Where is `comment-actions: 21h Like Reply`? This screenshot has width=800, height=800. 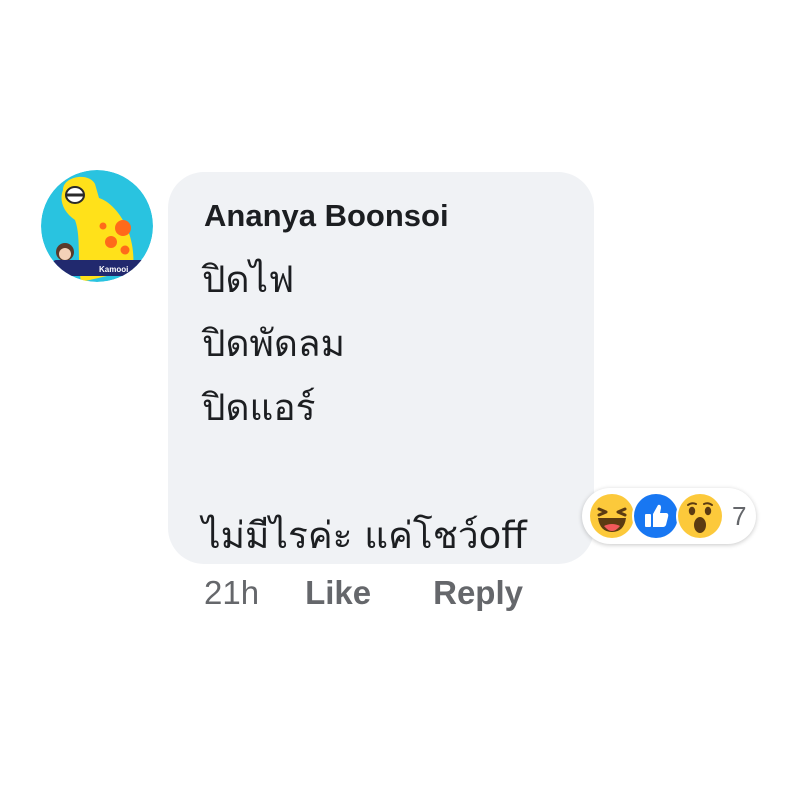 comment-actions: 21h Like Reply is located at coordinates (394, 593).